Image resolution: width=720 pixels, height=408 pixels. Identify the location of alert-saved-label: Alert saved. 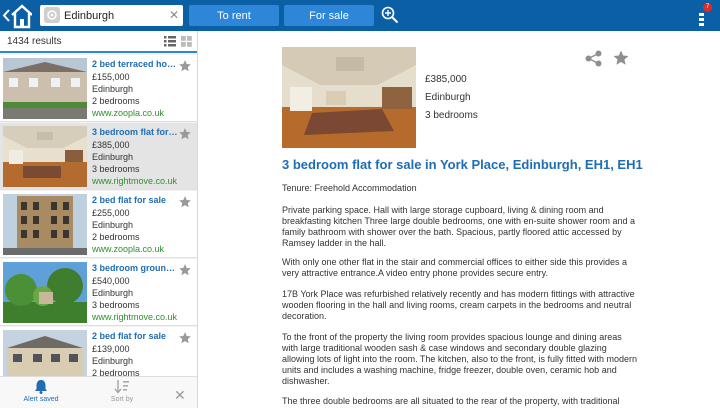
(41, 399).